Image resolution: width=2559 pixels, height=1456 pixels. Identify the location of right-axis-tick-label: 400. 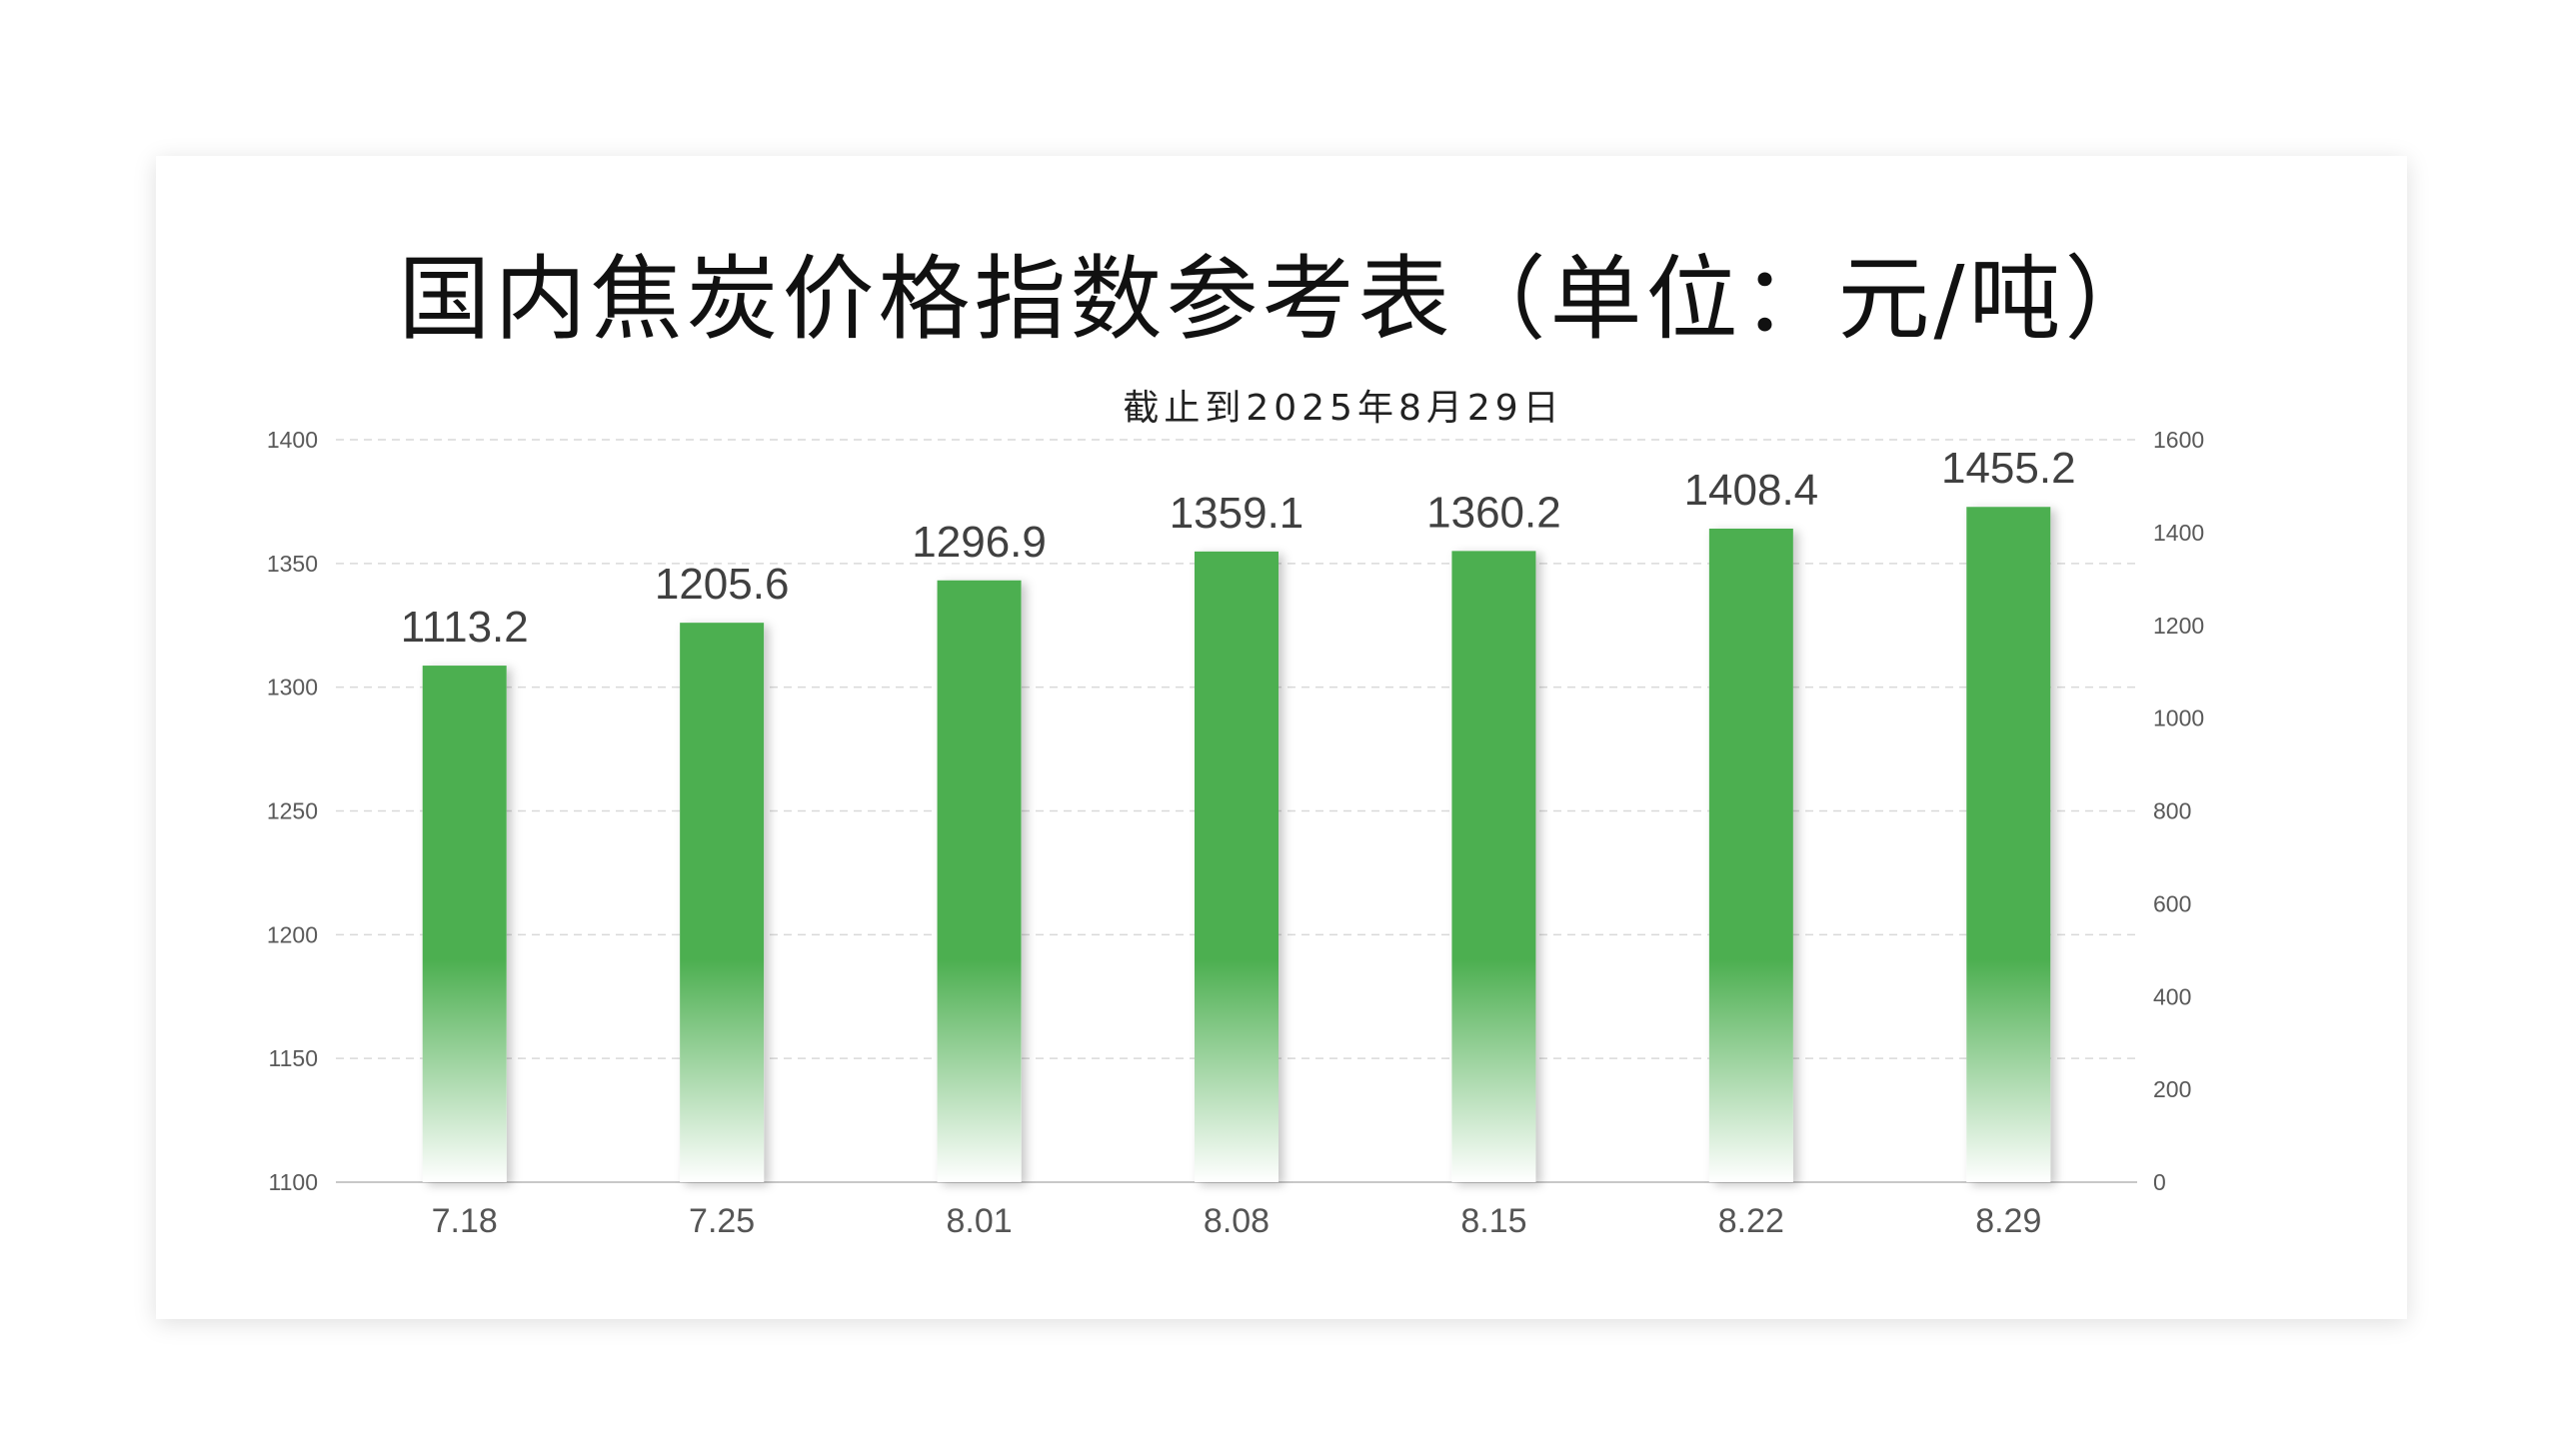
(2172, 996).